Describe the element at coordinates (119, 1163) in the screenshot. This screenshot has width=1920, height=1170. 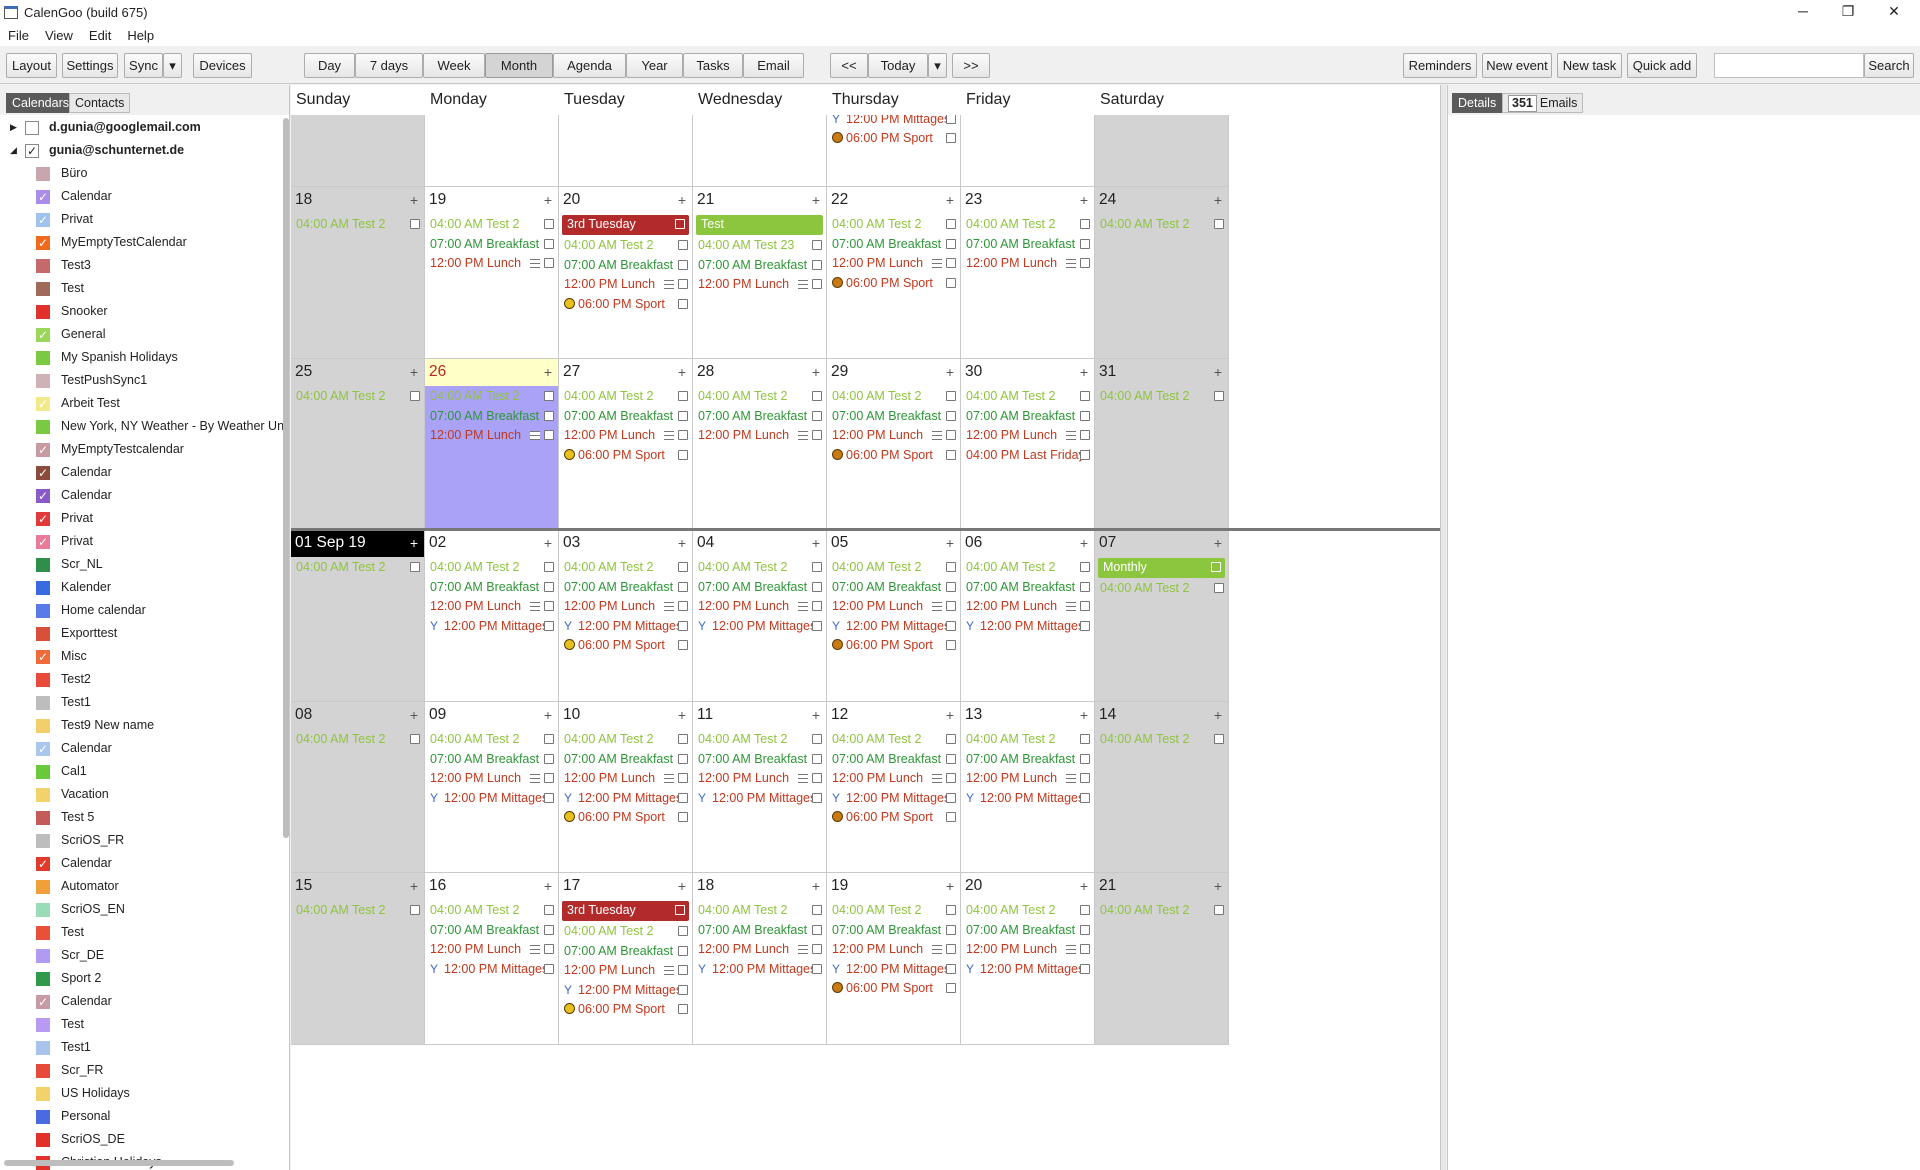
I see `horizontal-scrollbar` at that location.